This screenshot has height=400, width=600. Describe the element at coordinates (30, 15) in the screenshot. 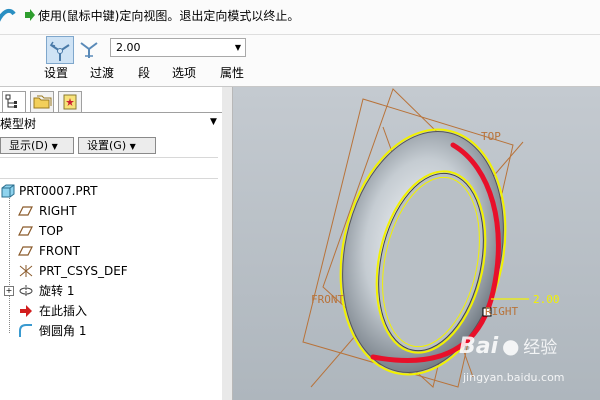

I see `message-arrow-icon` at that location.